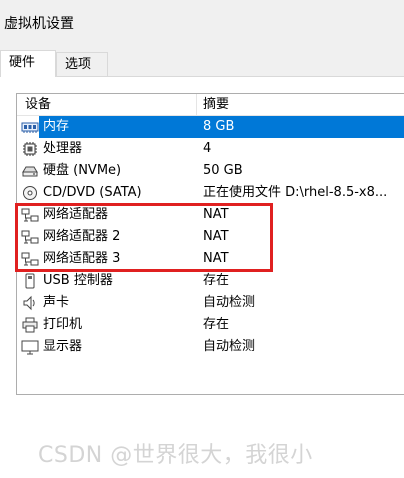 Image resolution: width=404 pixels, height=478 pixels. What do you see at coordinates (107, 104) in the screenshot?
I see `column-header-device: 设备` at bounding box center [107, 104].